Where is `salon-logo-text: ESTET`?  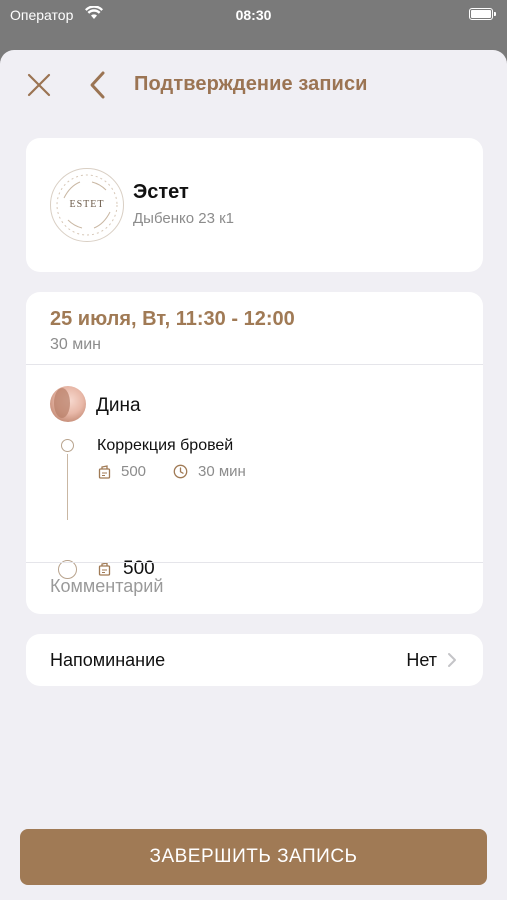
salon-logo-text: ESTET is located at coordinates (87, 204).